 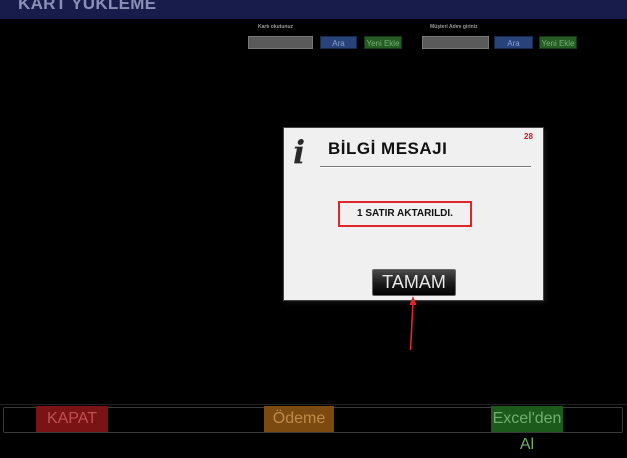 I want to click on dialog-message: 1 SATIR AKTARILDI., so click(x=405, y=214).